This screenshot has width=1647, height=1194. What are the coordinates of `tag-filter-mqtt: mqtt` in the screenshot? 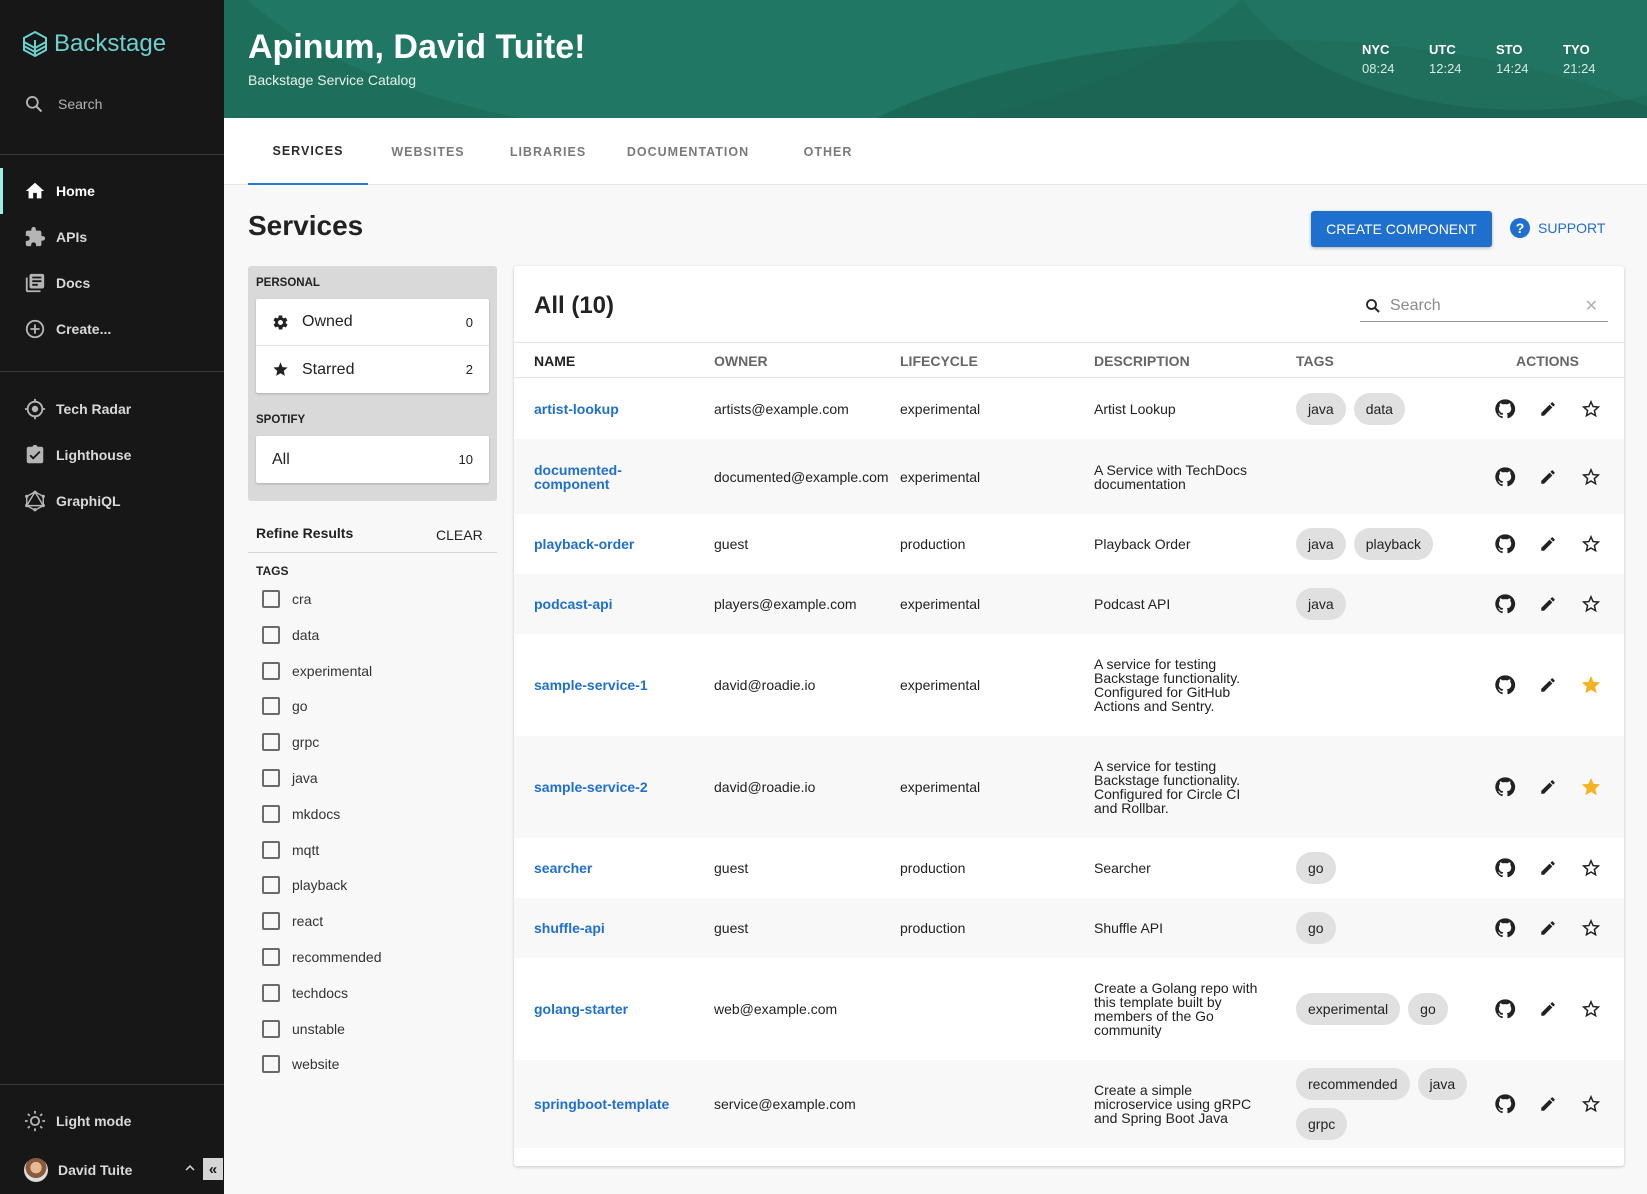 It's located at (290, 849).